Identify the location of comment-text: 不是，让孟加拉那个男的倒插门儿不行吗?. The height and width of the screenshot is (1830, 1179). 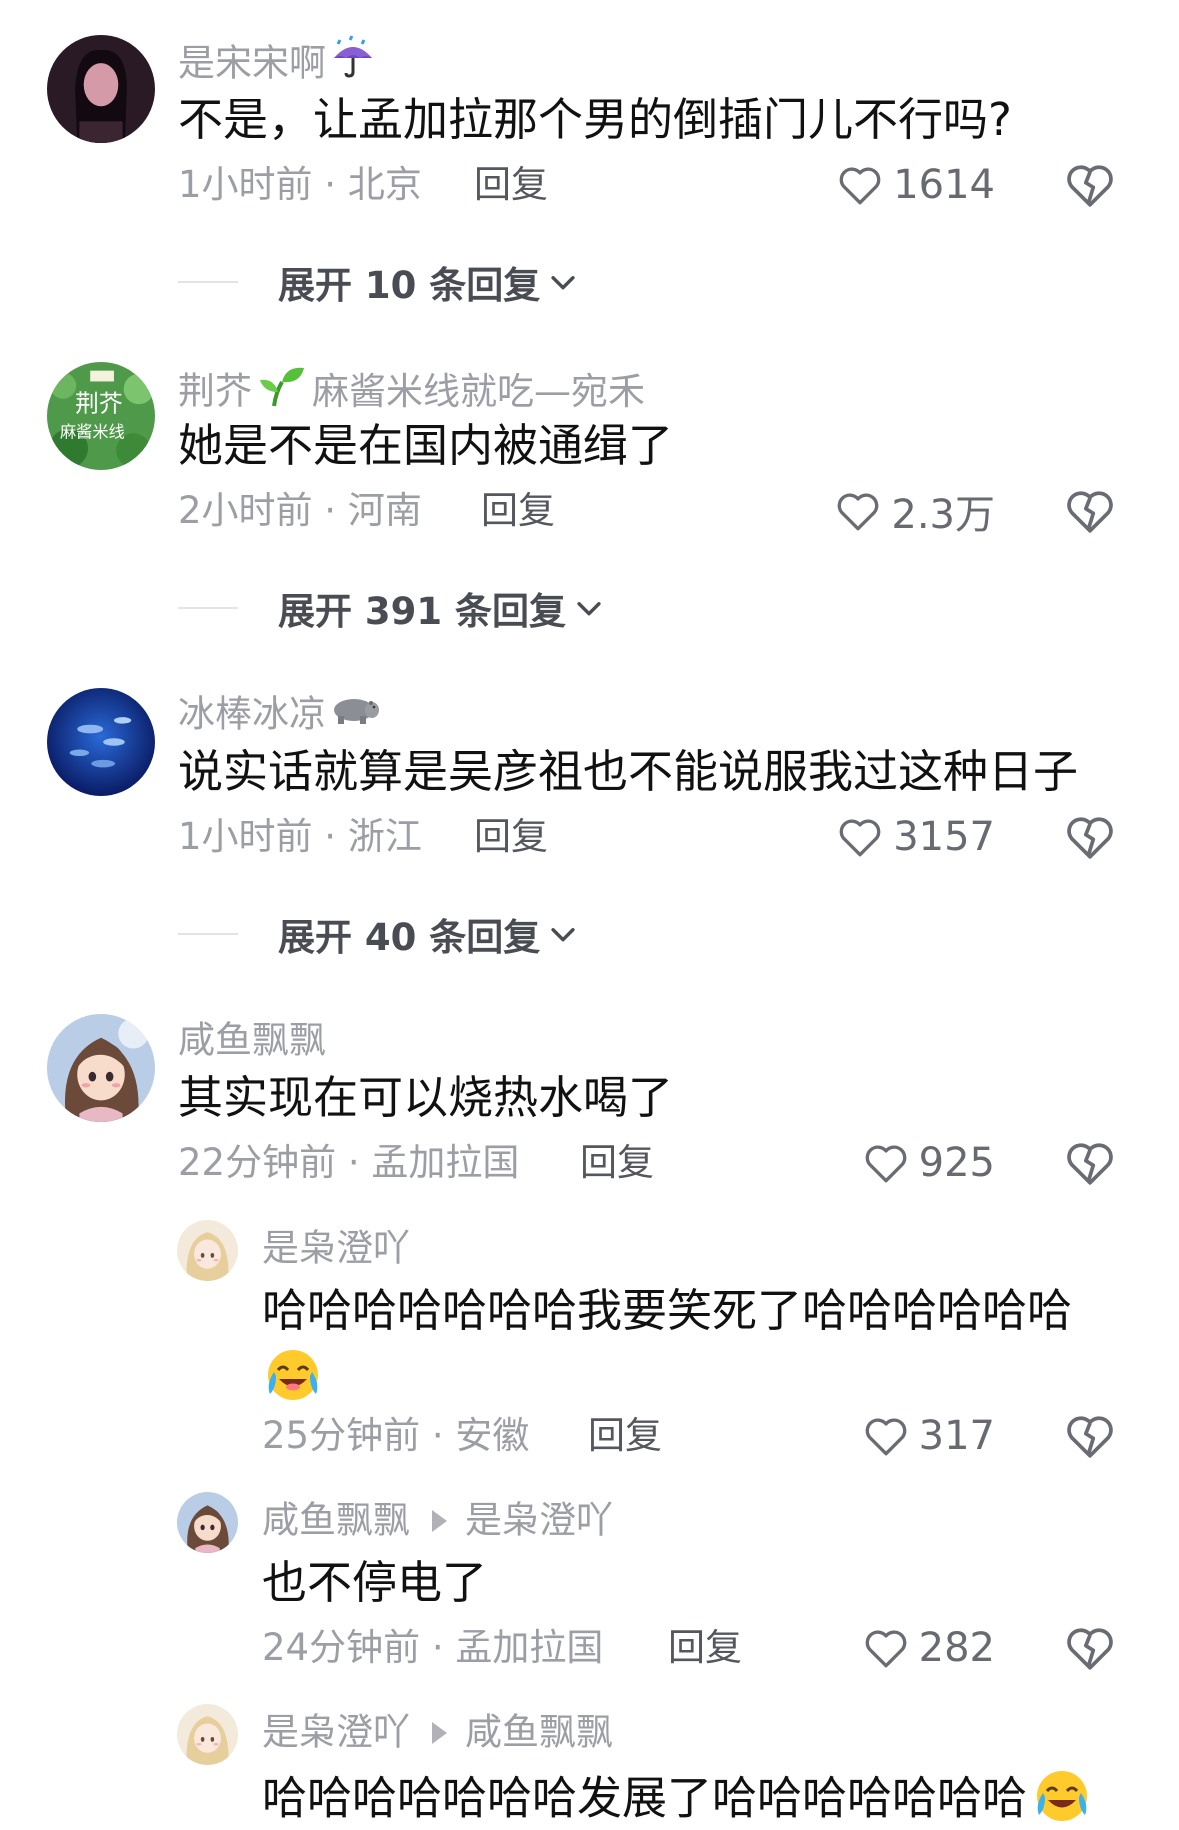
(595, 119).